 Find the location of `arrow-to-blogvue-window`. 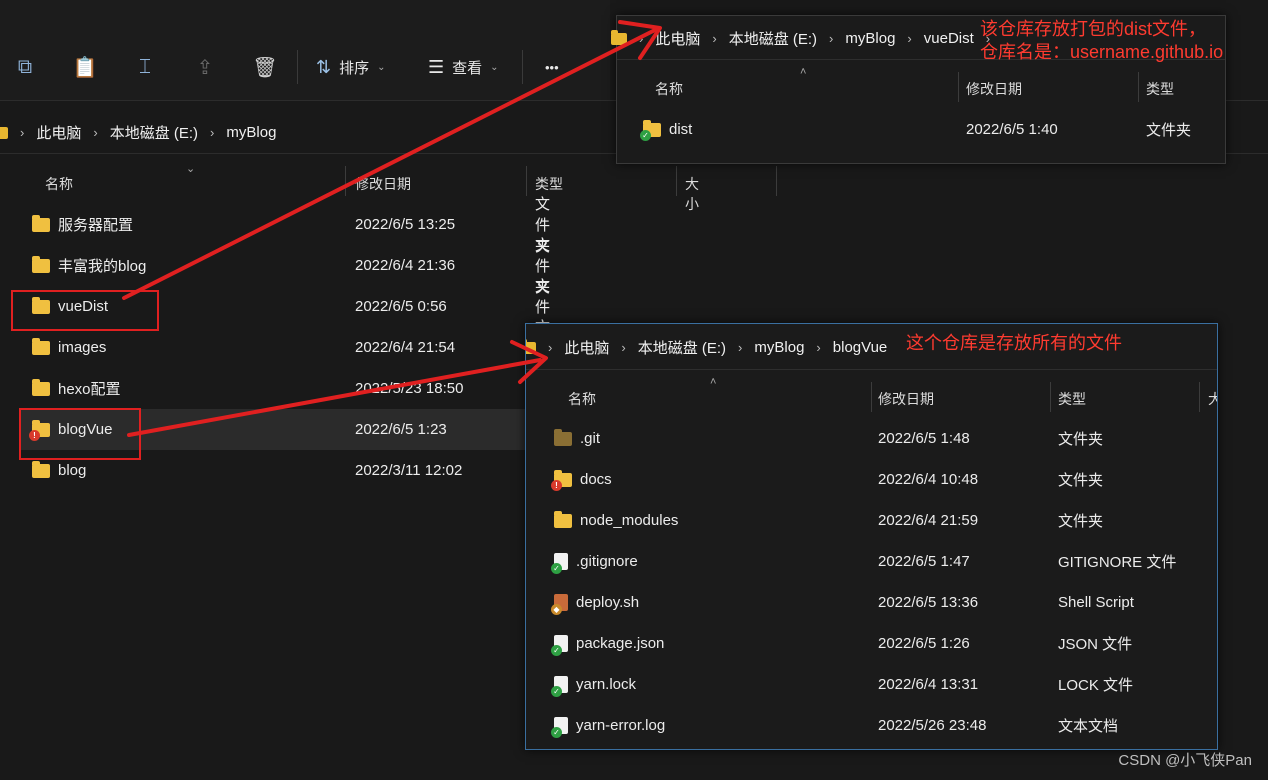

arrow-to-blogvue-window is located at coordinates (334, 397).